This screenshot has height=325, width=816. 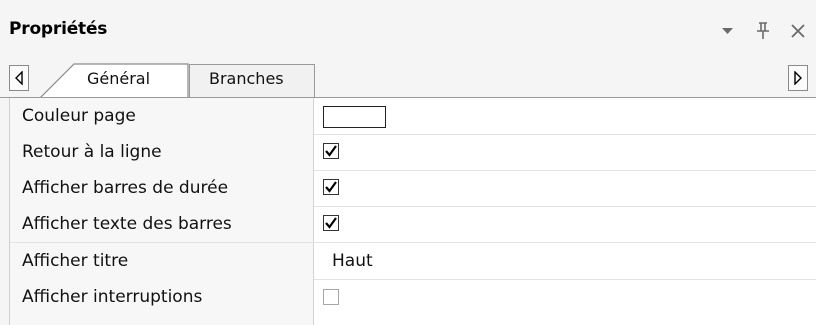 What do you see at coordinates (75, 261) in the screenshot?
I see `property-name: Afficher titre` at bounding box center [75, 261].